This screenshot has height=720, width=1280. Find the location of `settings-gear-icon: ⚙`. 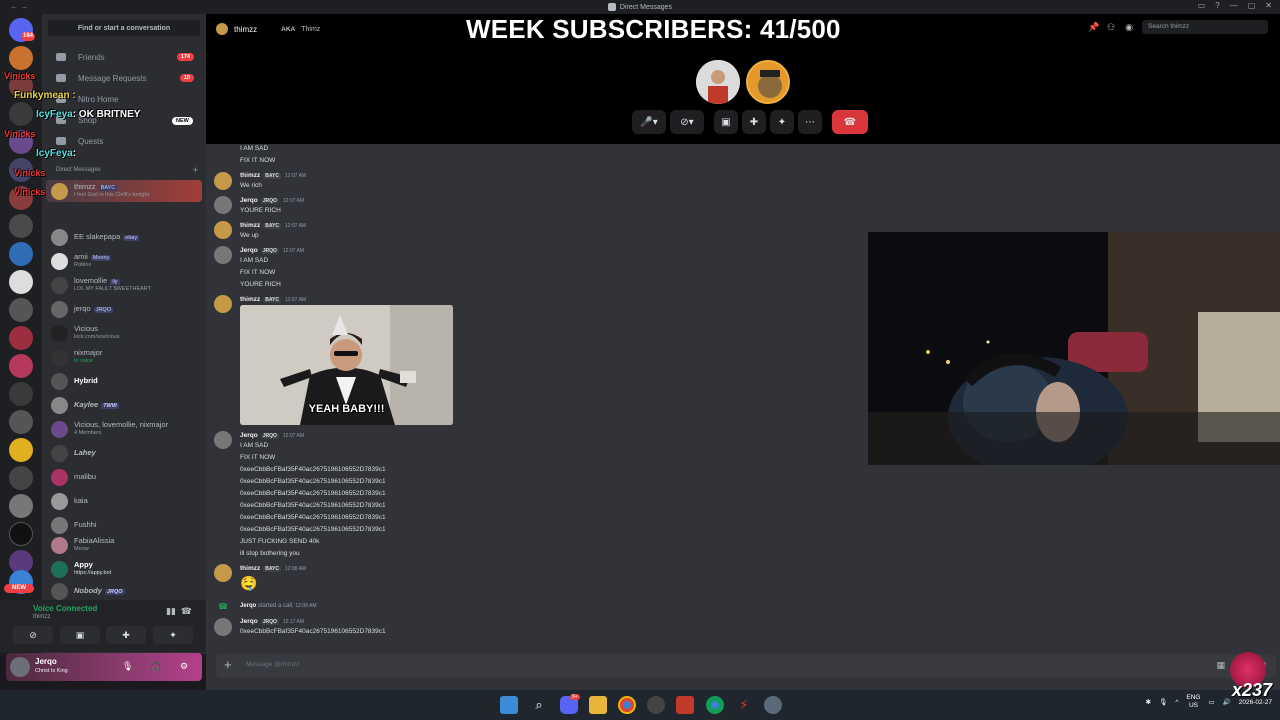

settings-gear-icon: ⚙ is located at coordinates (184, 666).